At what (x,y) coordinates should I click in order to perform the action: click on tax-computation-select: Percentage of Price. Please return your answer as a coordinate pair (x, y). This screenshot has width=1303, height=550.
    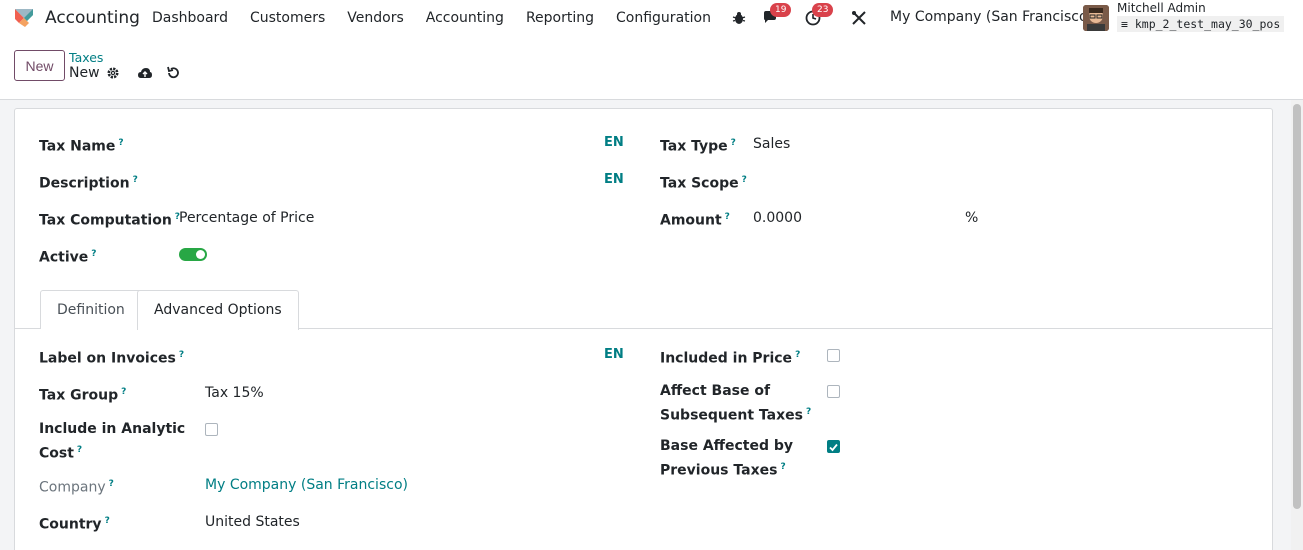
    Looking at the image, I should click on (246, 218).